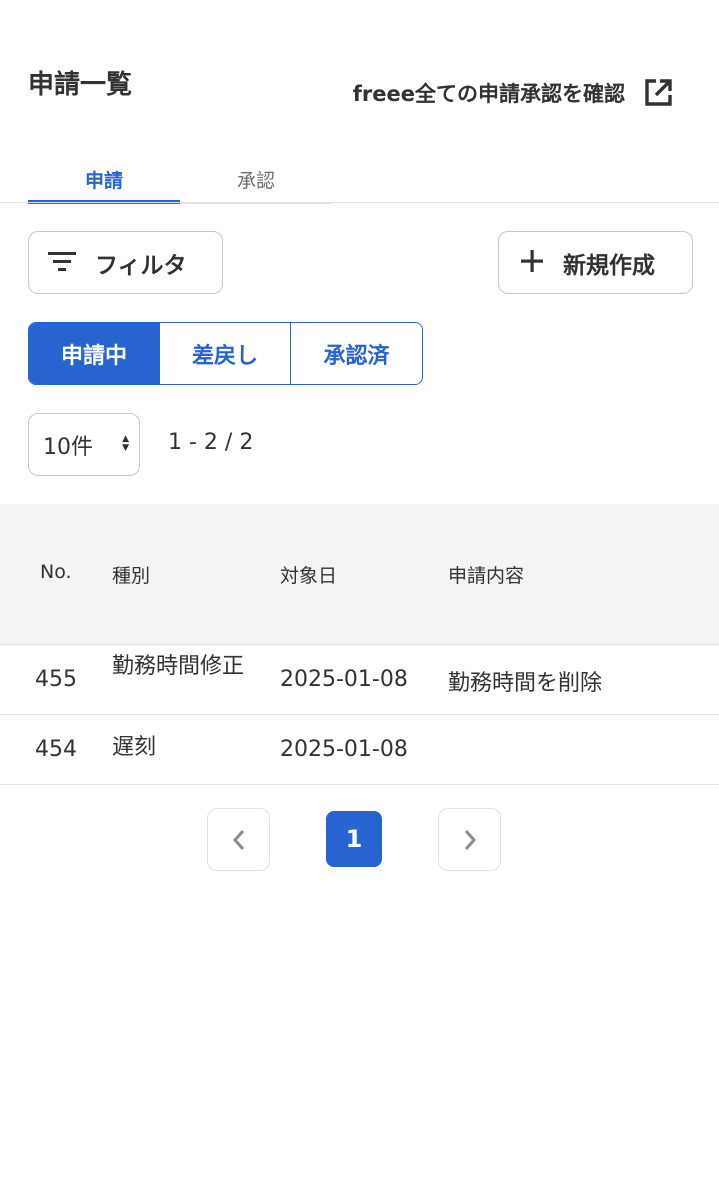 The width and height of the screenshot is (719, 1194). I want to click on freee-all-requests-link: freee全ての申請承認を確認, so click(514, 93).